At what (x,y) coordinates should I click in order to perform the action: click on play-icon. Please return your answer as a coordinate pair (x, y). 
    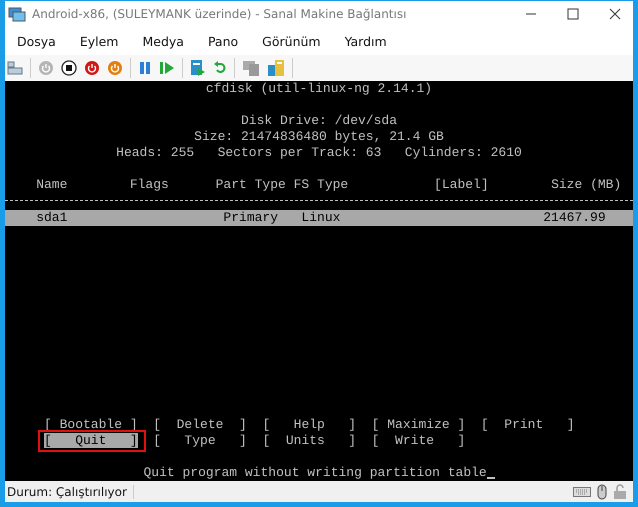
    Looking at the image, I should click on (167, 68).